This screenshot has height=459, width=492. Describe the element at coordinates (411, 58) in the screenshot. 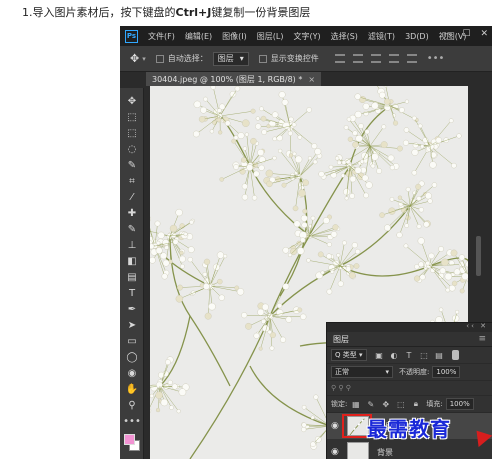

I see `align-center-icon` at that location.